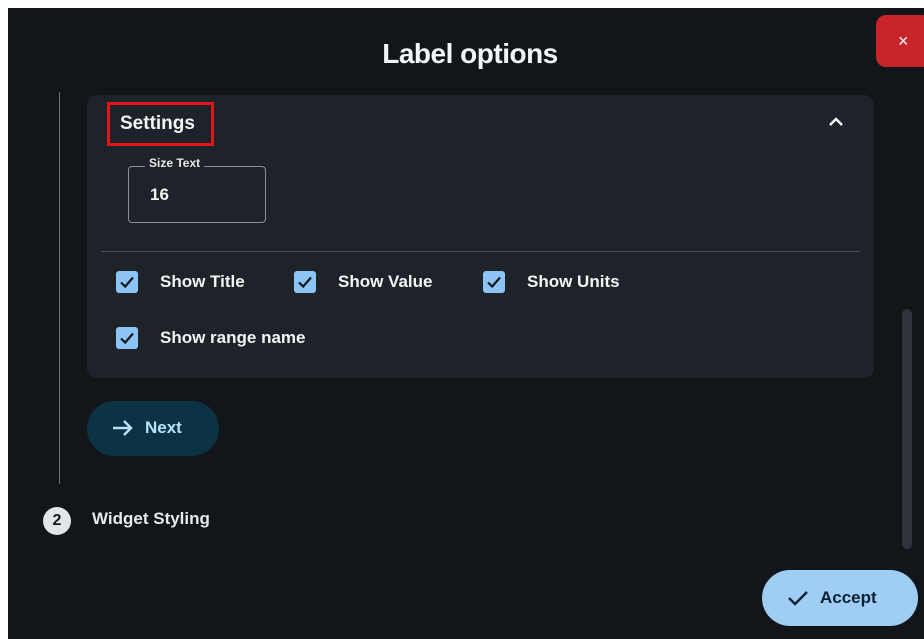 The width and height of the screenshot is (924, 639). I want to click on show-value-label: Show Value, so click(385, 281).